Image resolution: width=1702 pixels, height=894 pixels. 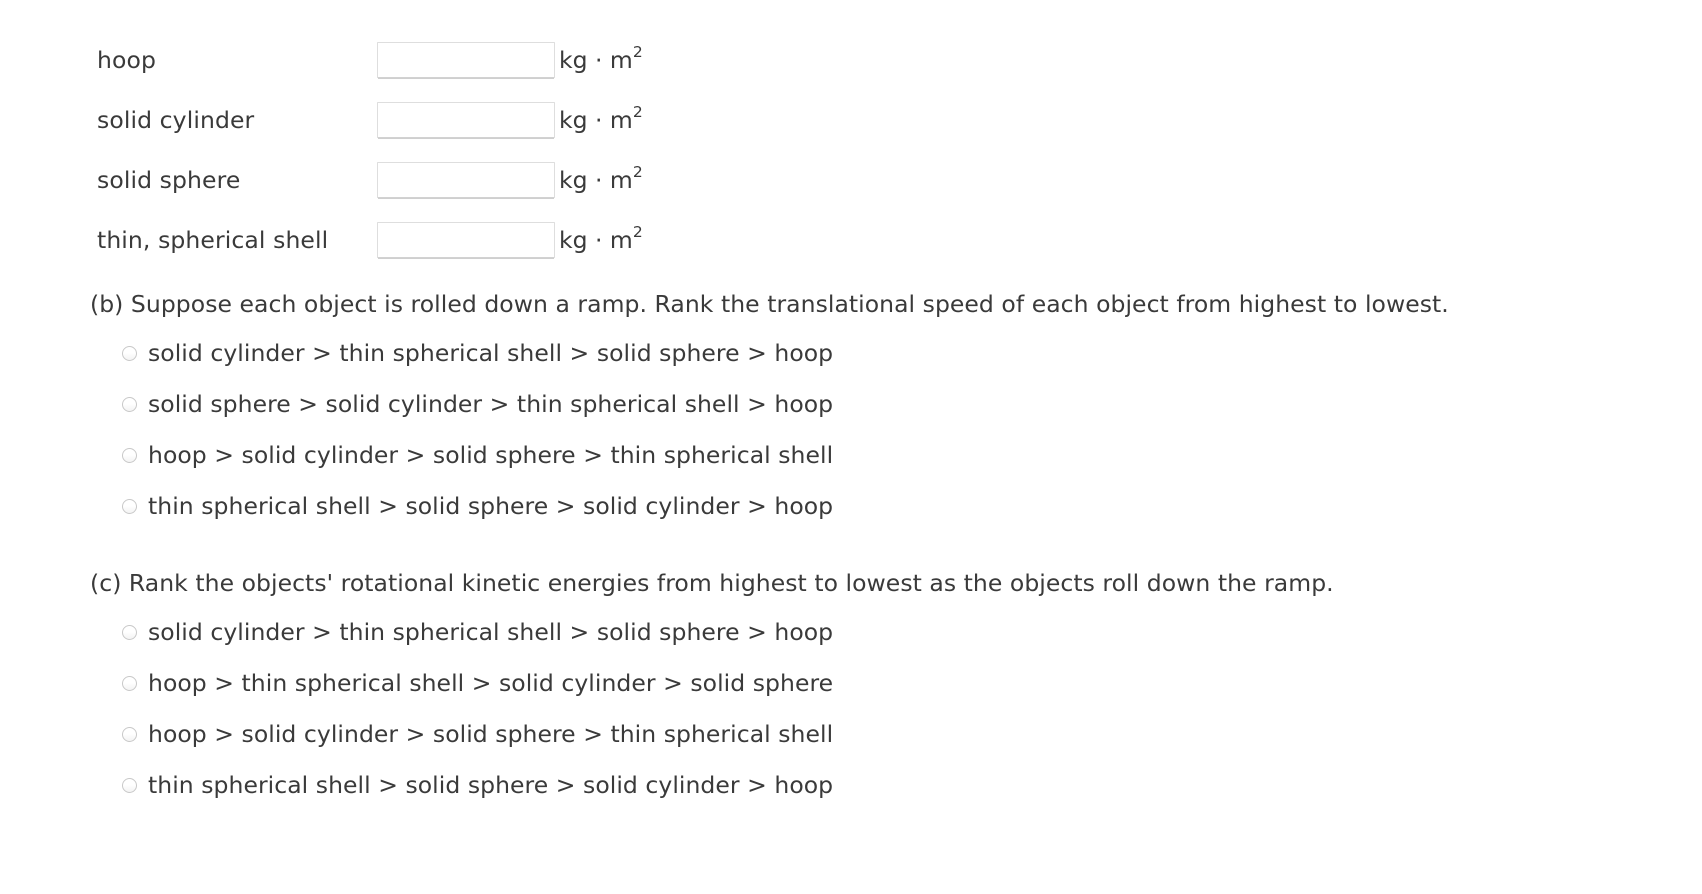 What do you see at coordinates (169, 180) in the screenshot?
I see `row-label-solid-sphere: solid sphere` at bounding box center [169, 180].